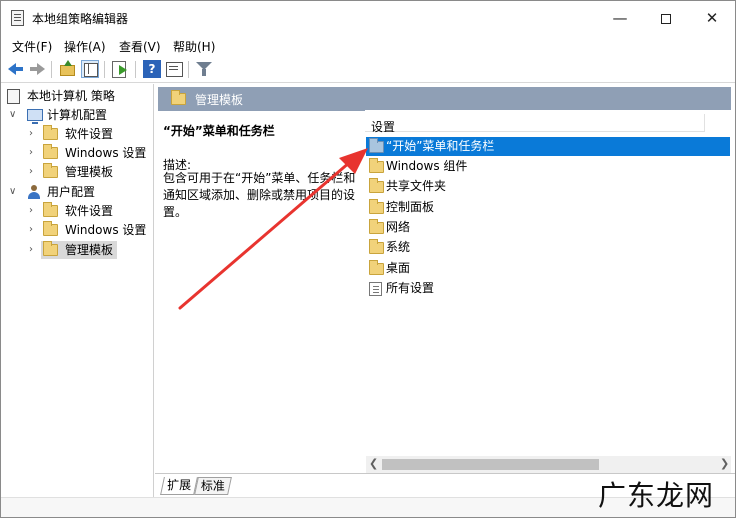  What do you see at coordinates (90, 69) in the screenshot?
I see `show-hide-tree-icon` at bounding box center [90, 69].